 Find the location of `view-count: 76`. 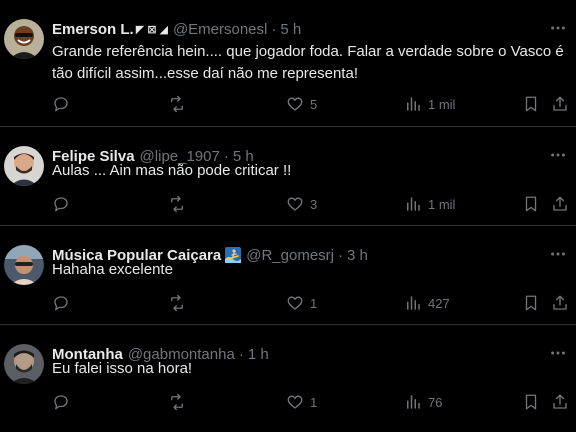

view-count: 76 is located at coordinates (435, 402).